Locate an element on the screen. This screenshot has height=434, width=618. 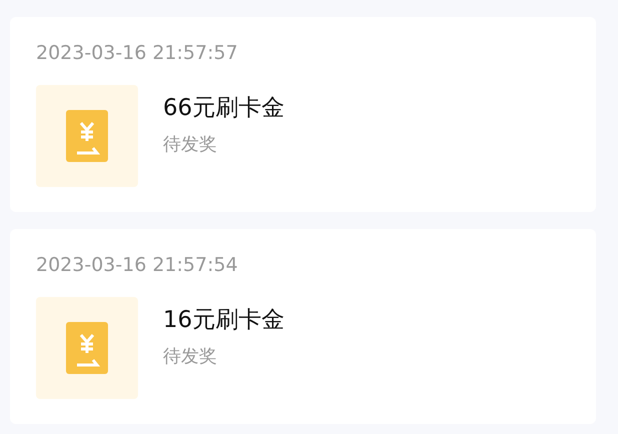
record-time: 2023-03-16 21:57:54 is located at coordinates (137, 265).